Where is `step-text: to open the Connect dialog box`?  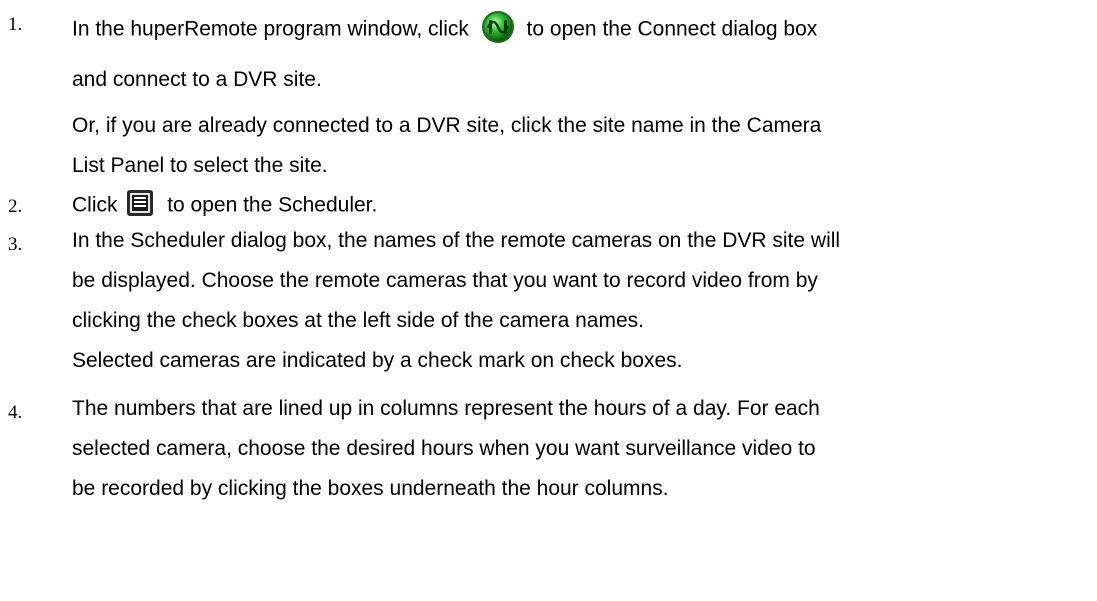
step-text: to open the Connect dialog box is located at coordinates (672, 29).